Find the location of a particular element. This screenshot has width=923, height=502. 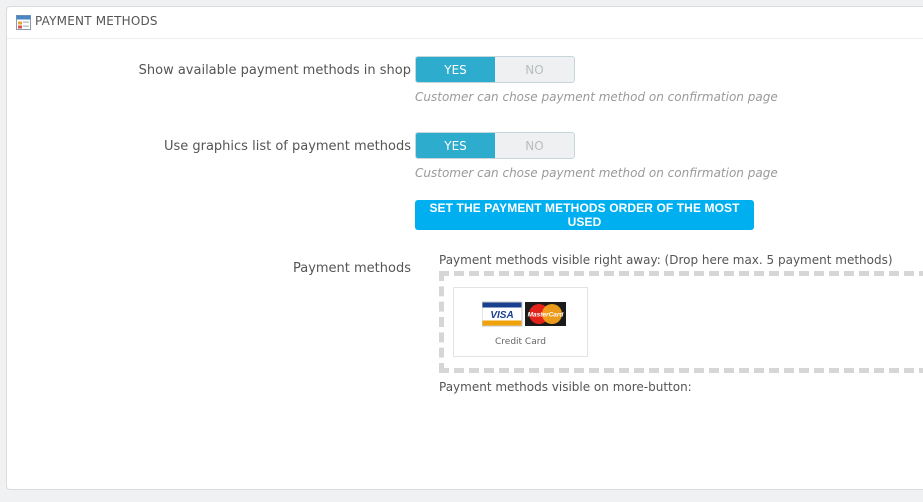

show-payment-methods-yes: YES is located at coordinates (455, 69).